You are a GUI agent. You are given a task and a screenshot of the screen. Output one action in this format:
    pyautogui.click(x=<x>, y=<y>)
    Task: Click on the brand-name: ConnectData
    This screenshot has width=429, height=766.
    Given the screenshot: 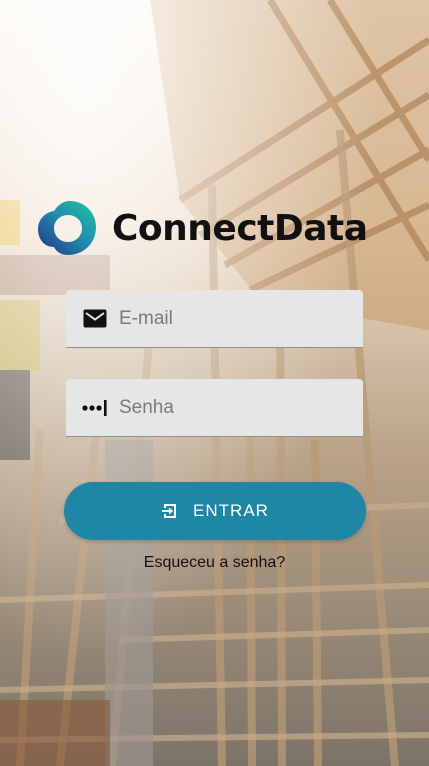 What is the action you would take?
    pyautogui.click(x=240, y=228)
    